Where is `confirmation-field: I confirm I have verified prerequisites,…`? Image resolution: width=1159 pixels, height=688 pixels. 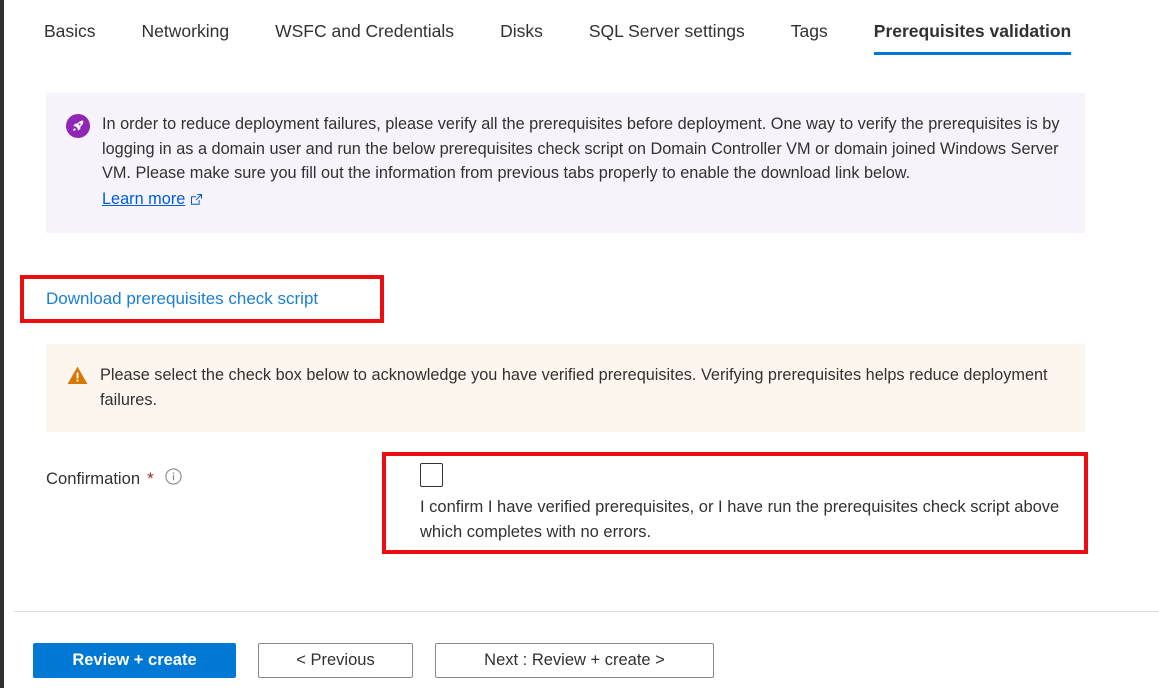
confirmation-field: I confirm I have verified prerequisites,… is located at coordinates (745, 504).